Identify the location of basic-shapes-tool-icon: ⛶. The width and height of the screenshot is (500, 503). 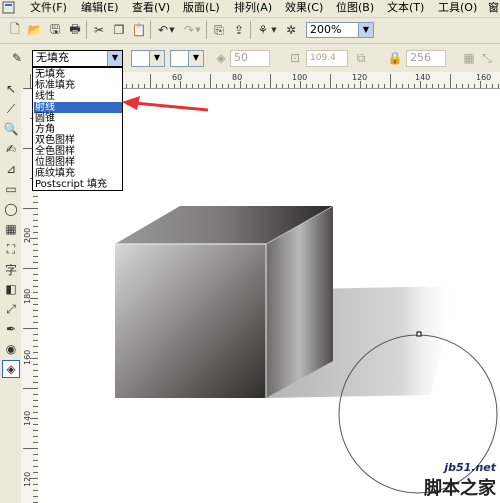
(11, 249).